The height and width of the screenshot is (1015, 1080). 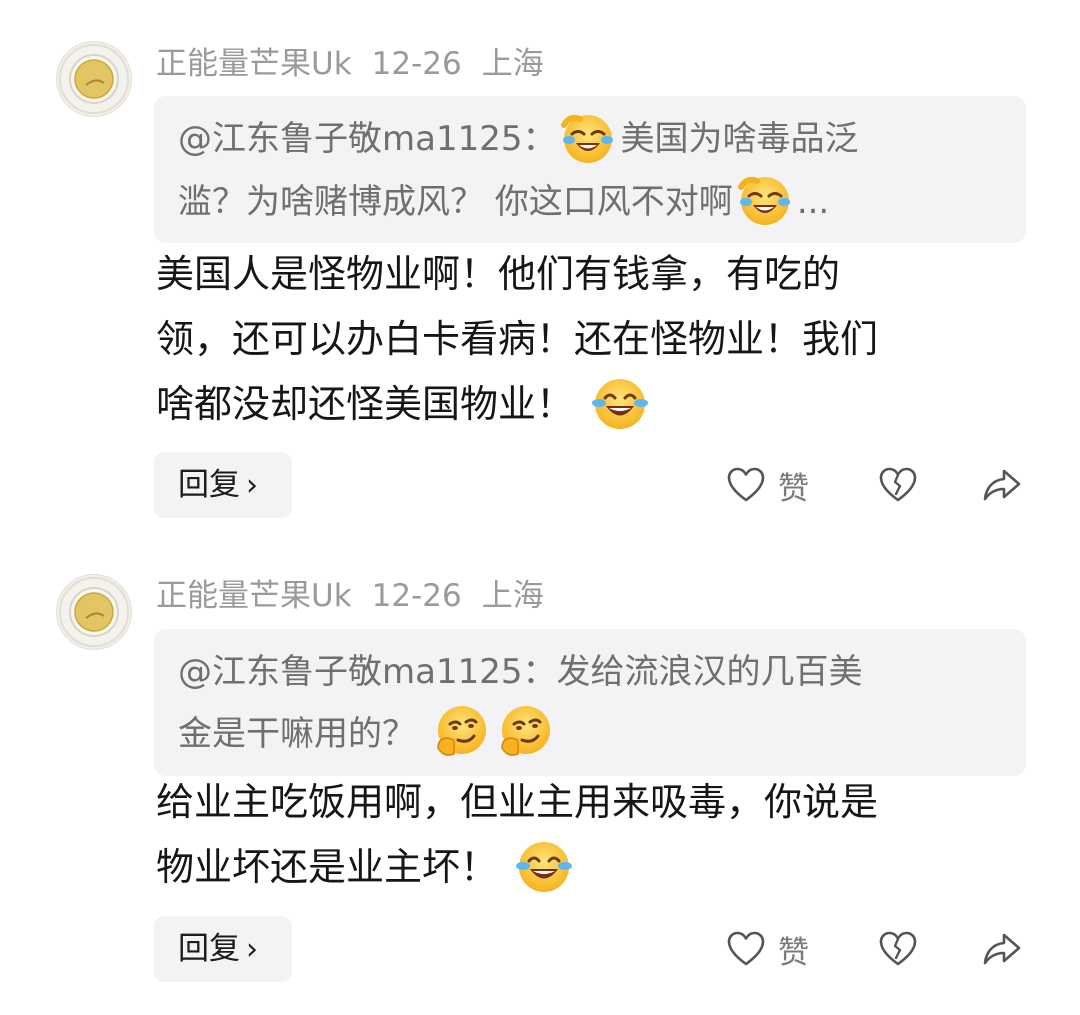 What do you see at coordinates (297, 734) in the screenshot?
I see `quote-text: 金是干嘛用的？` at bounding box center [297, 734].